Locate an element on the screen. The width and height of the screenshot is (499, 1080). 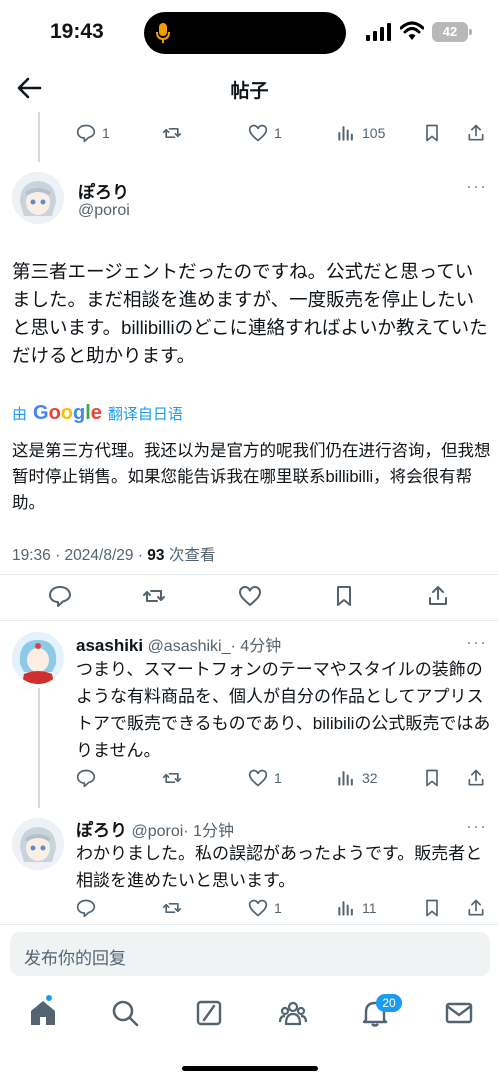
home-indicator is located at coordinates (250, 1068).